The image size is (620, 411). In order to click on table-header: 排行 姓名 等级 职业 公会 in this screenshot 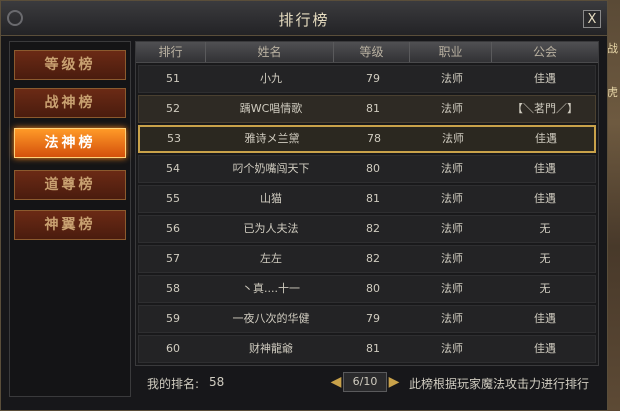, I will do `click(367, 52)`.